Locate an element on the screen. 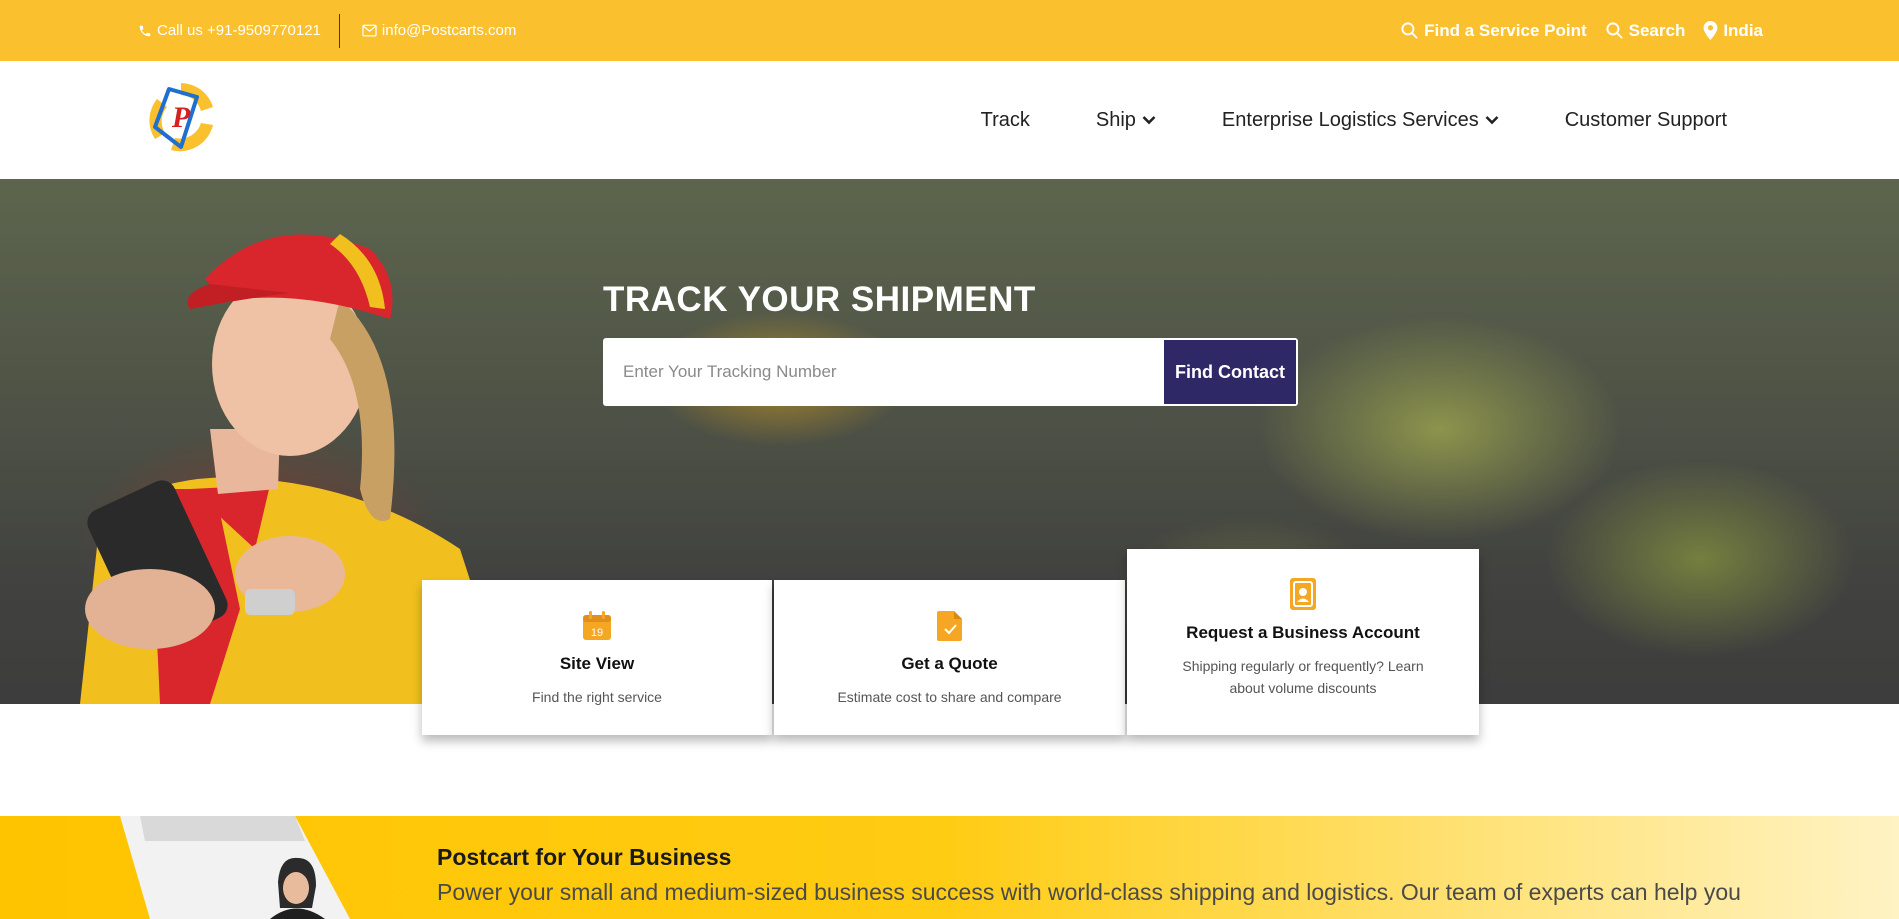 This screenshot has width=1899, height=919. nav-track: Track is located at coordinates (1005, 120).